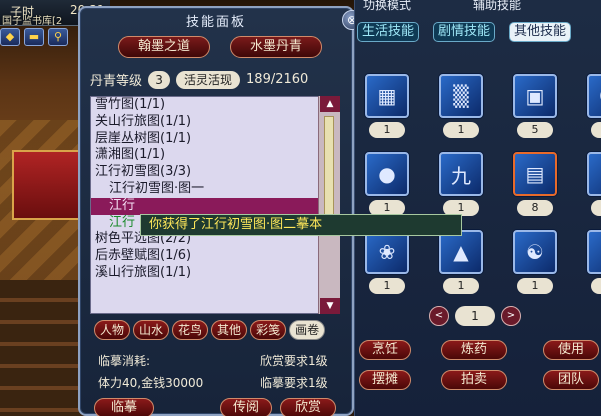  I want to click on level-row: 丹青等级 3 活灵活现 189/2160, so click(199, 79).